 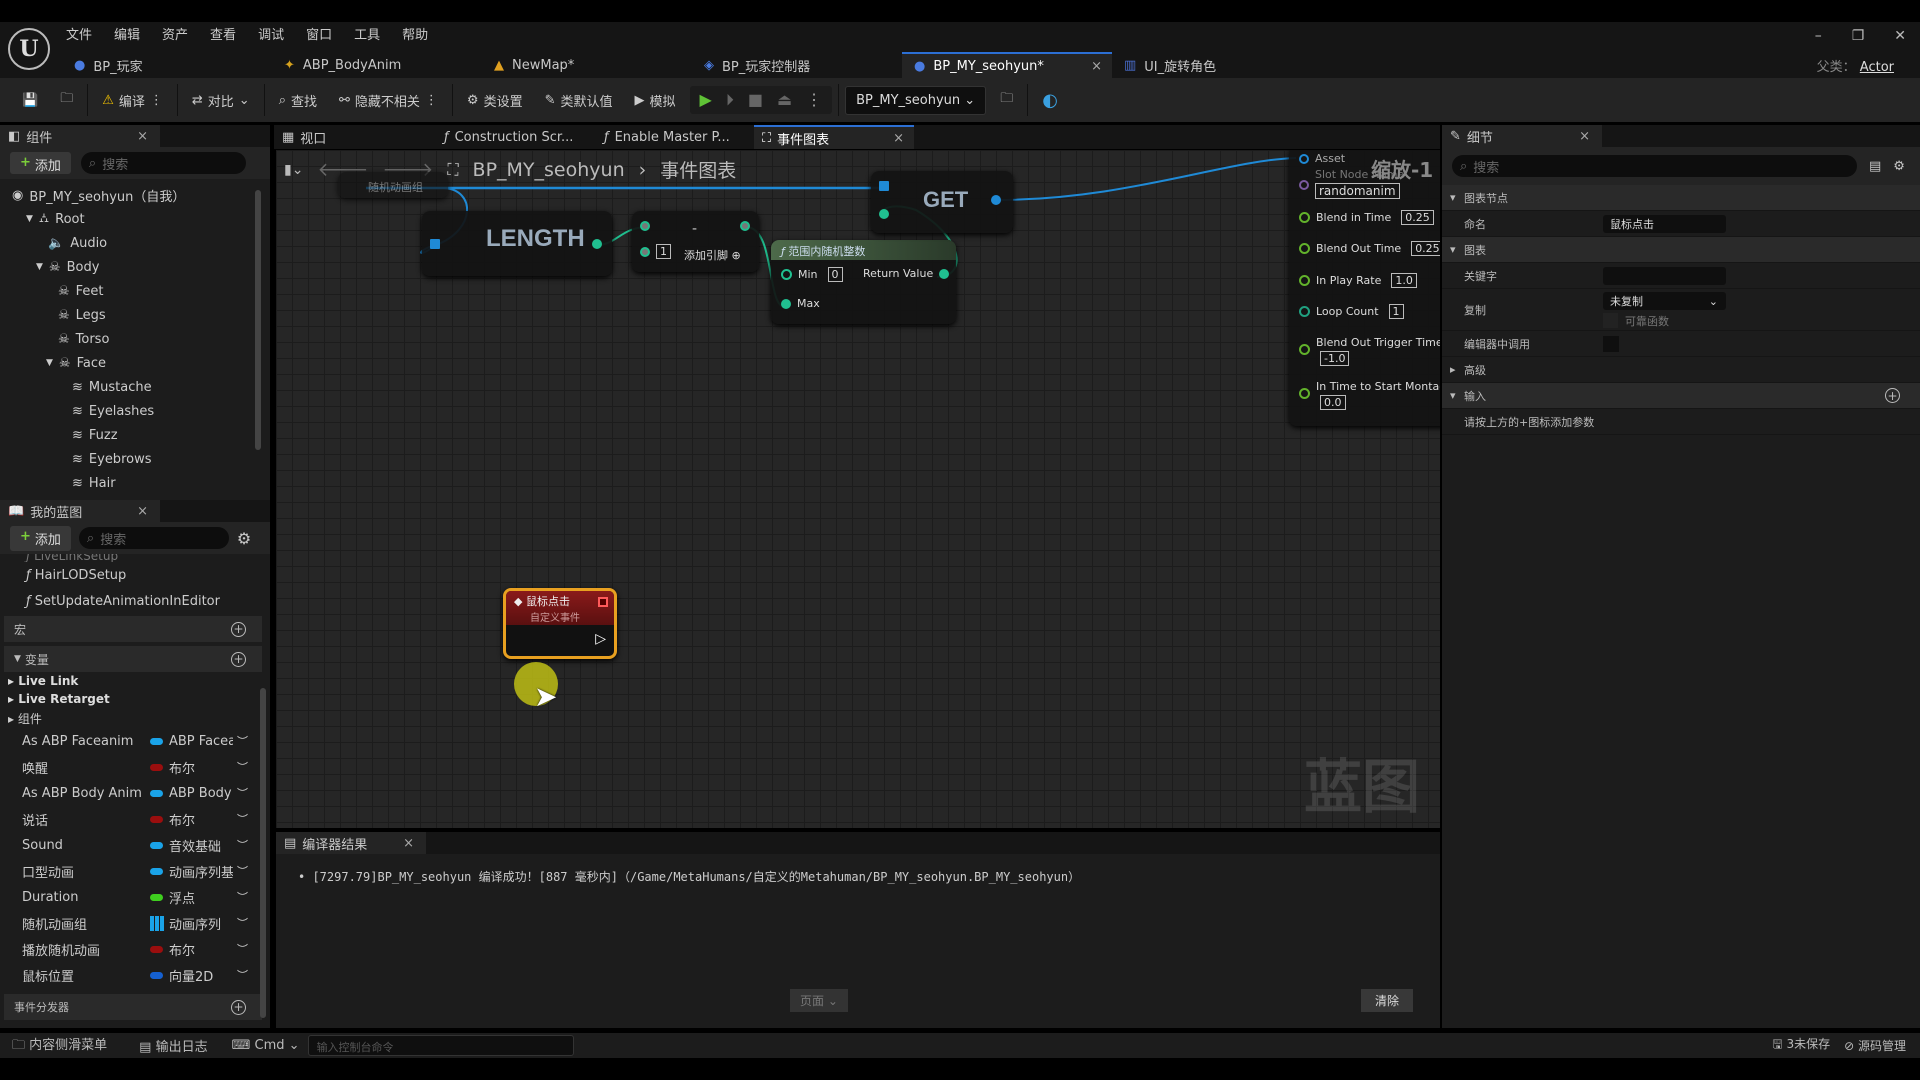 What do you see at coordinates (1900, 36) in the screenshot?
I see `close-window-icon: ✕` at bounding box center [1900, 36].